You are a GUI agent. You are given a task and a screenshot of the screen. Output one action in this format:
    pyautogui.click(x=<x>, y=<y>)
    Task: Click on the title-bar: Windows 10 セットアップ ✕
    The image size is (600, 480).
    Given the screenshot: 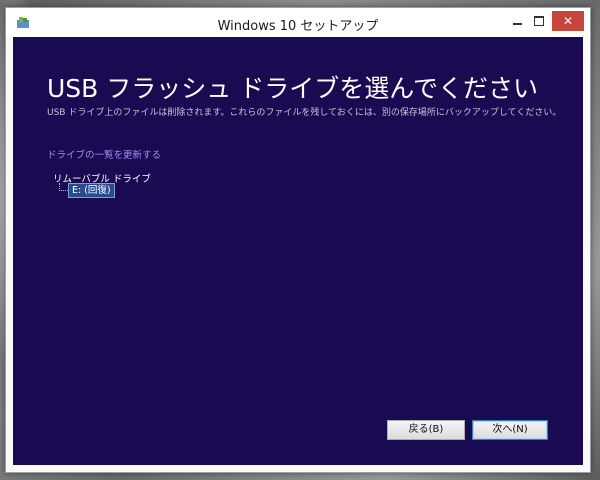 What is the action you would take?
    pyautogui.click(x=298, y=22)
    